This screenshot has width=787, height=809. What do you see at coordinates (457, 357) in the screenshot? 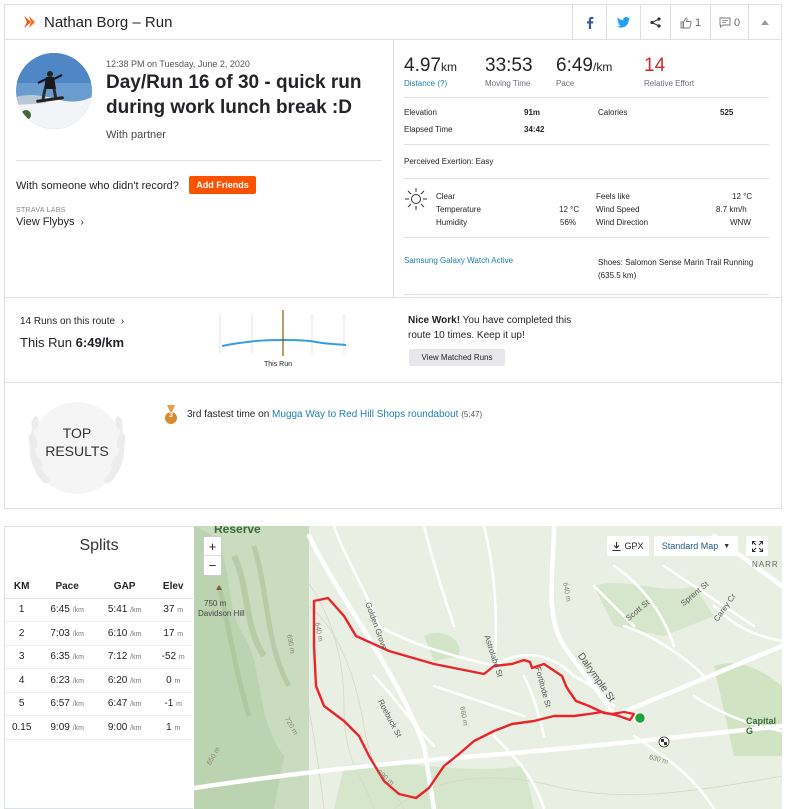
I see `view-matched-runs-button: View Matched Runs` at bounding box center [457, 357].